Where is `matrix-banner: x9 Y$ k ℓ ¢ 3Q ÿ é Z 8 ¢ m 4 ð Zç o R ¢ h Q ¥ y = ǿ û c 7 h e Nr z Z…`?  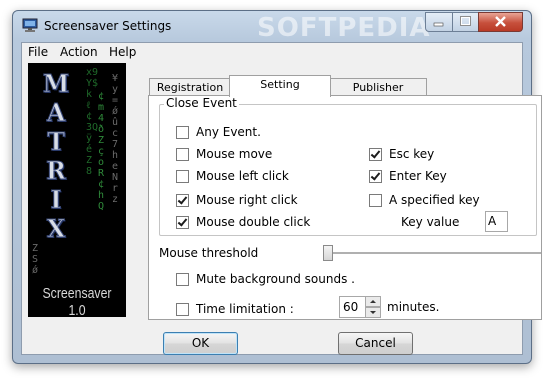 matrix-banner: x9 Y$ k ℓ ¢ 3Q ÿ é Z 8 ¢ m 4 ð Zç o R ¢ h Q ¥ y = ǿ û c 7 h e Nr z Z… is located at coordinates (77, 190).